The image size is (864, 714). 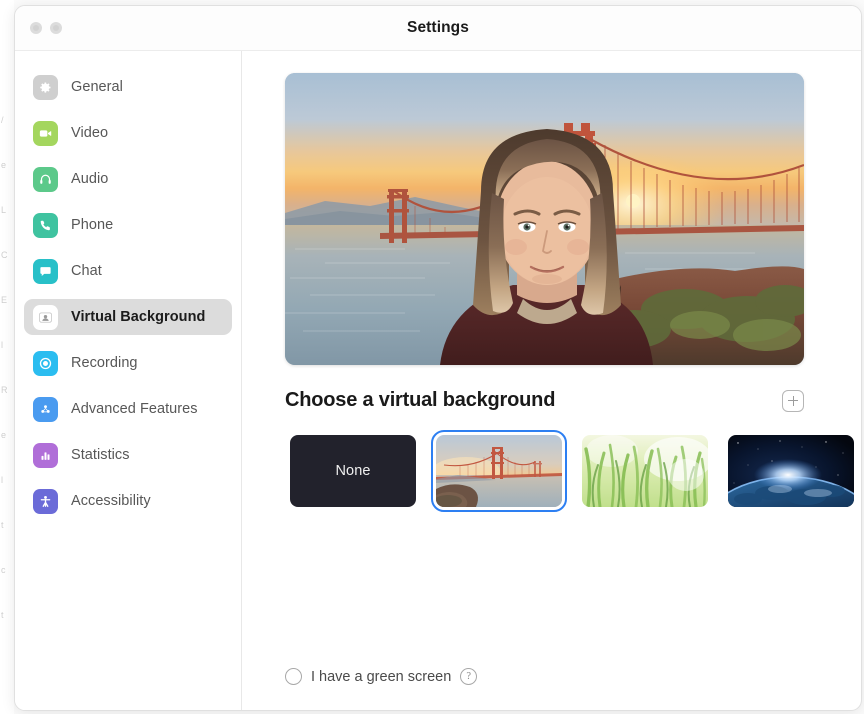 I want to click on green-screen-label: I have a green screen, so click(x=381, y=676).